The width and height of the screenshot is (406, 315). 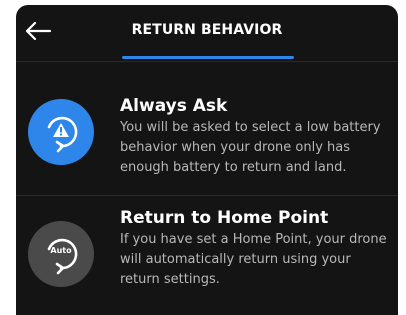 I want to click on auto-icon-label: Auto, so click(x=61, y=250).